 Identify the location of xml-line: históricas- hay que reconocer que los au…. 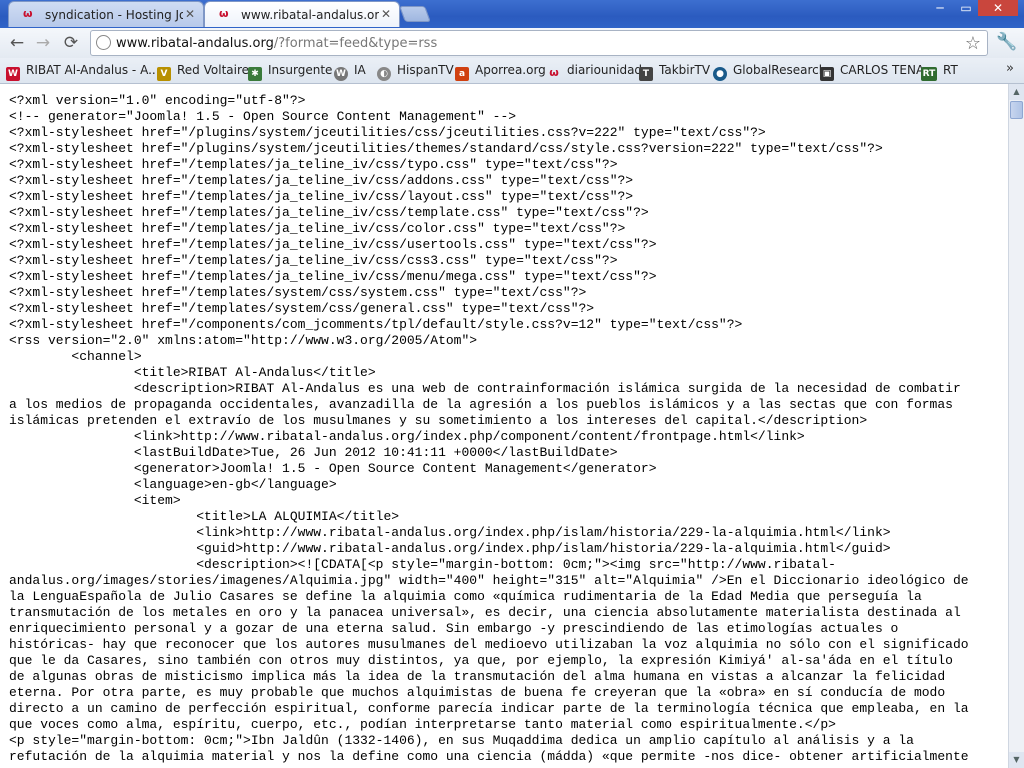
(489, 644).